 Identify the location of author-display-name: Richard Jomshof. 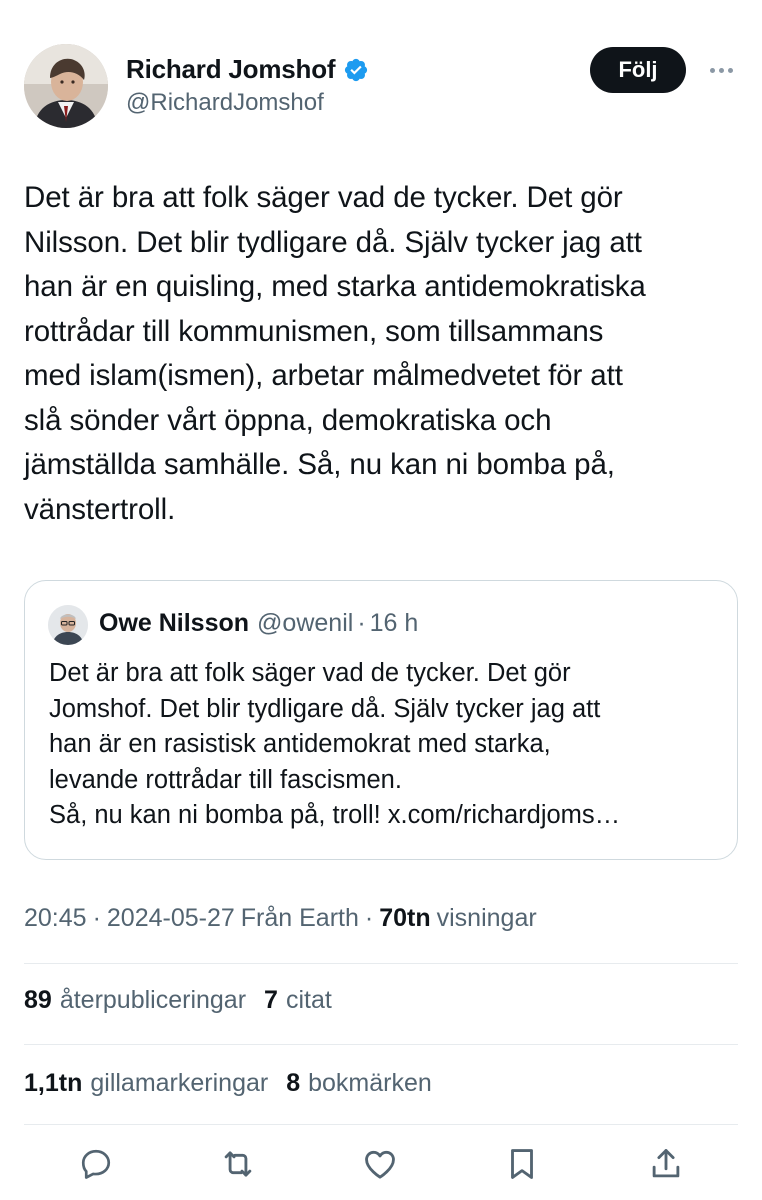
(231, 69).